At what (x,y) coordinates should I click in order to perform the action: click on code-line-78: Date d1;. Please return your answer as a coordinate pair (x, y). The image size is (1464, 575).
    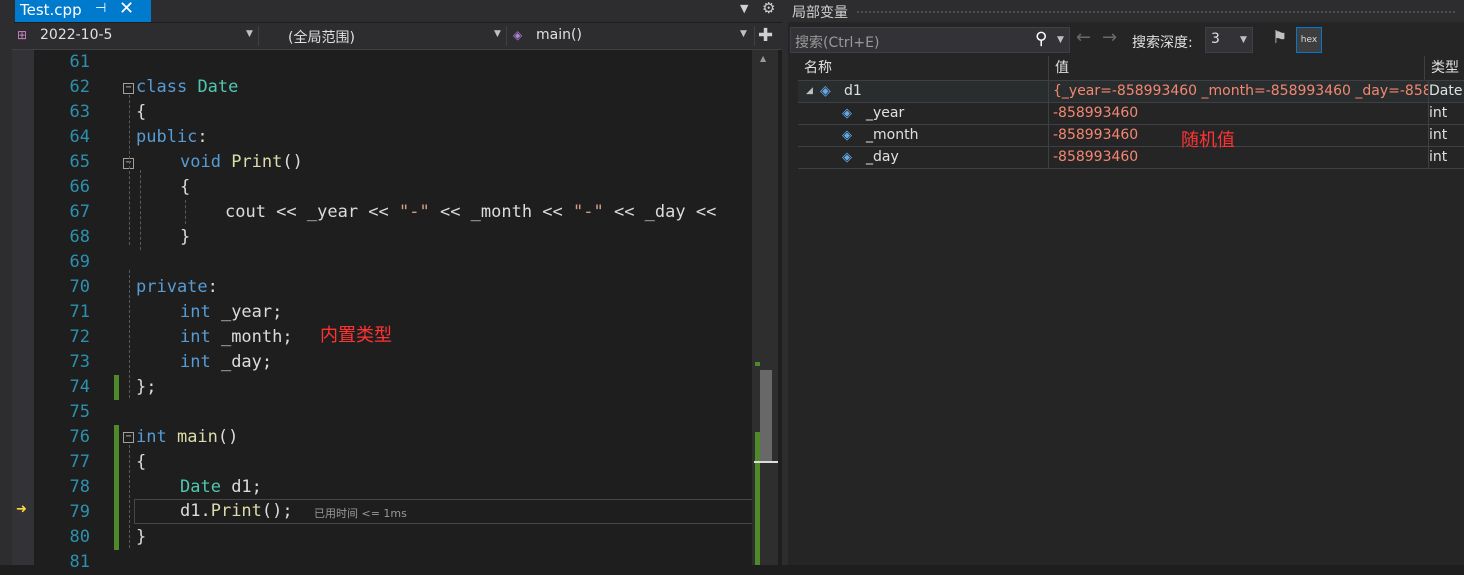
    Looking at the image, I should click on (221, 487).